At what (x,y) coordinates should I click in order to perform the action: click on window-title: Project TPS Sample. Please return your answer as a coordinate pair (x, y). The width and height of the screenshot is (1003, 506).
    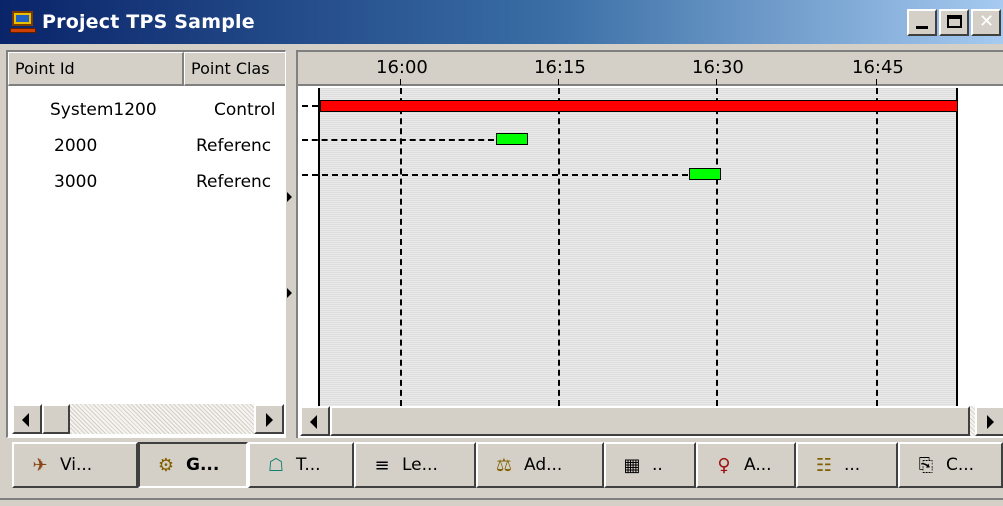
    Looking at the image, I should click on (148, 22).